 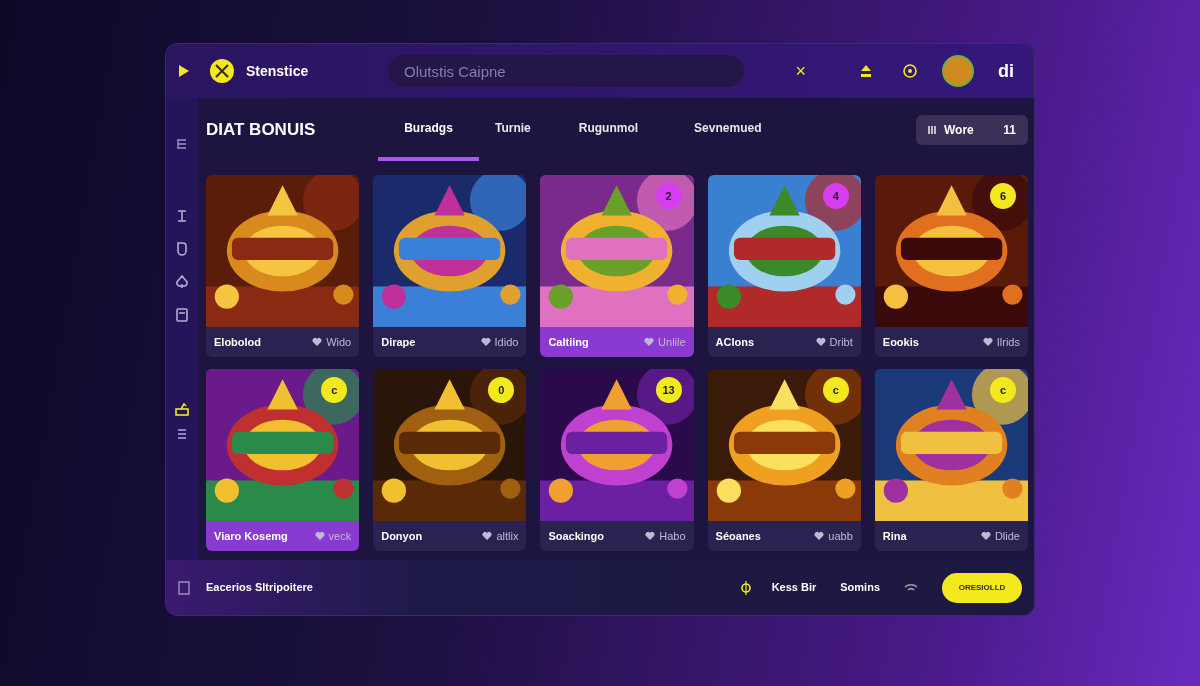 I want to click on list-icon, so click(x=182, y=144).